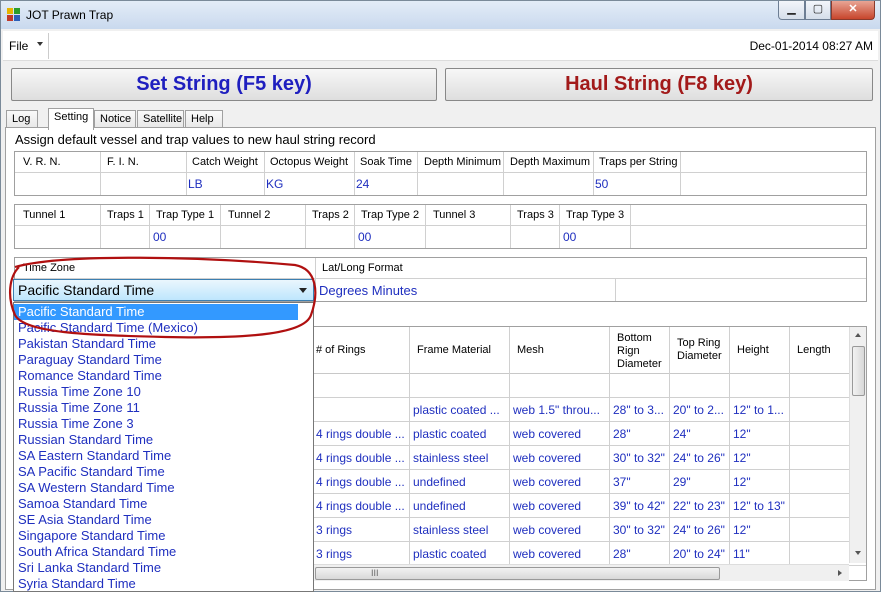 This screenshot has height=592, width=881. I want to click on header-fin: F. I. N., so click(123, 162).